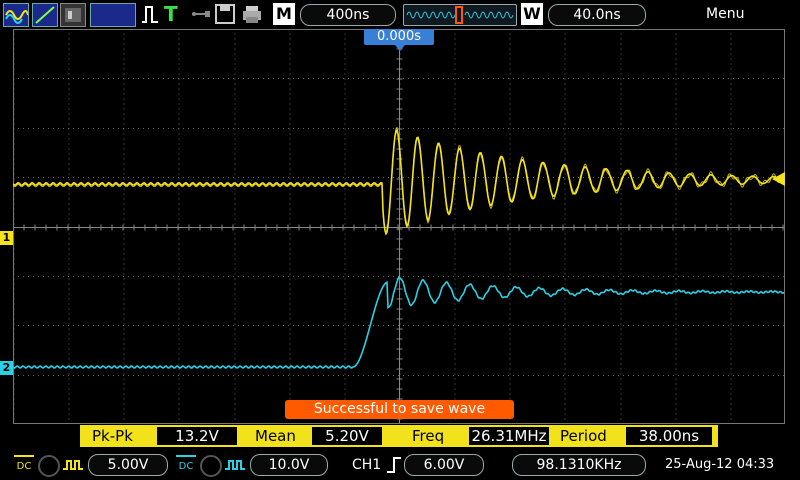  Describe the element at coordinates (583, 436) in the screenshot. I see `meas-period-label: Period` at that location.